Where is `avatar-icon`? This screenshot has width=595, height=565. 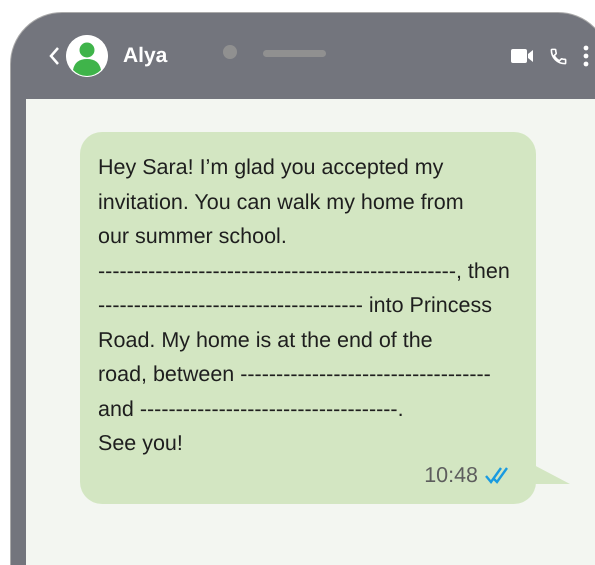 avatar-icon is located at coordinates (87, 56).